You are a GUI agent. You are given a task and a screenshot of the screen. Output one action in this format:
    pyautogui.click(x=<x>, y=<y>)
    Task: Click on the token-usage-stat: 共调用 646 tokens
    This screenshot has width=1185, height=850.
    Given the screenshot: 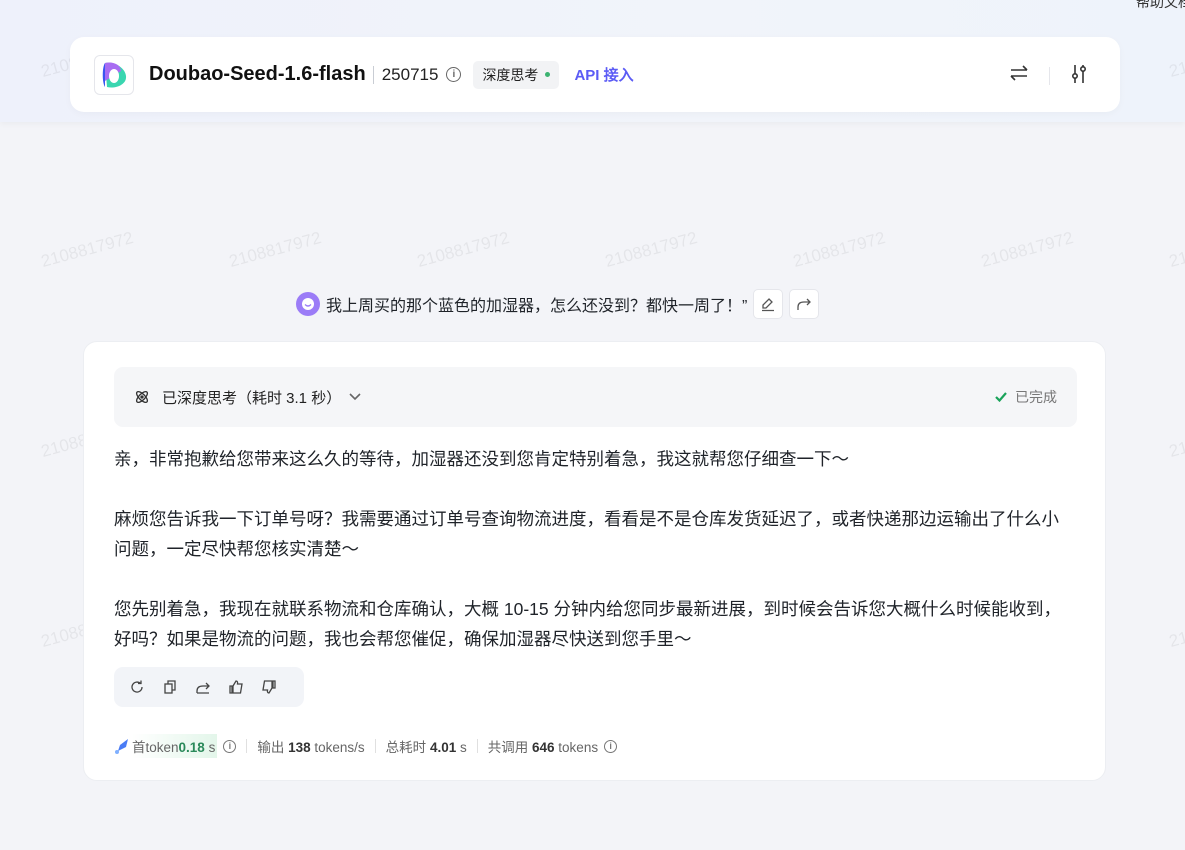 What is the action you would take?
    pyautogui.click(x=543, y=746)
    